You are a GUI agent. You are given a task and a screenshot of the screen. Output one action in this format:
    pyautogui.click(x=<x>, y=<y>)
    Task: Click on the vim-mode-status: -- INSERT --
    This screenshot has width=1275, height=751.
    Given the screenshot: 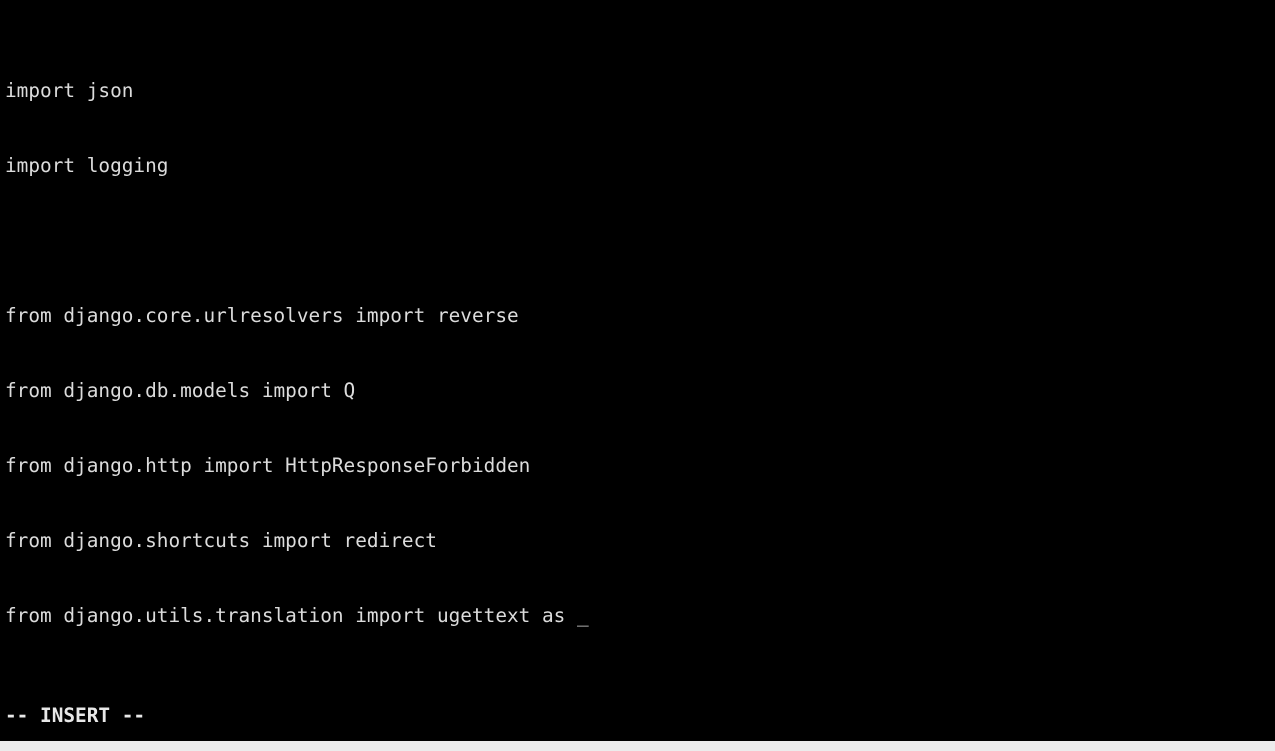 What is the action you would take?
    pyautogui.click(x=75, y=715)
    